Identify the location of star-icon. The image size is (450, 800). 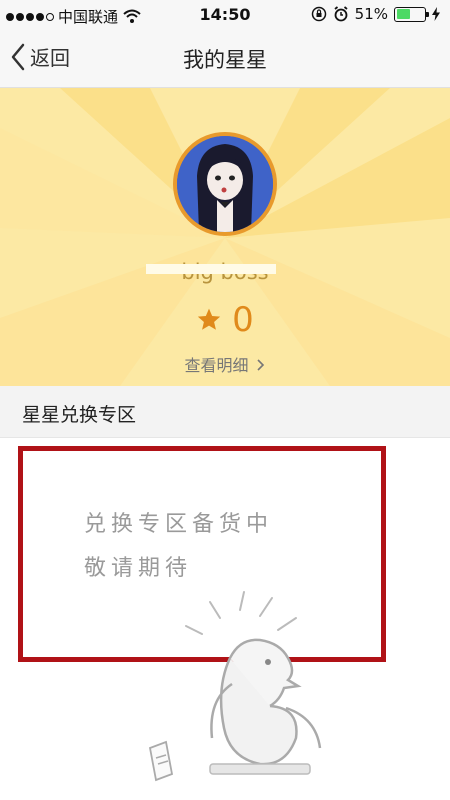
(209, 319).